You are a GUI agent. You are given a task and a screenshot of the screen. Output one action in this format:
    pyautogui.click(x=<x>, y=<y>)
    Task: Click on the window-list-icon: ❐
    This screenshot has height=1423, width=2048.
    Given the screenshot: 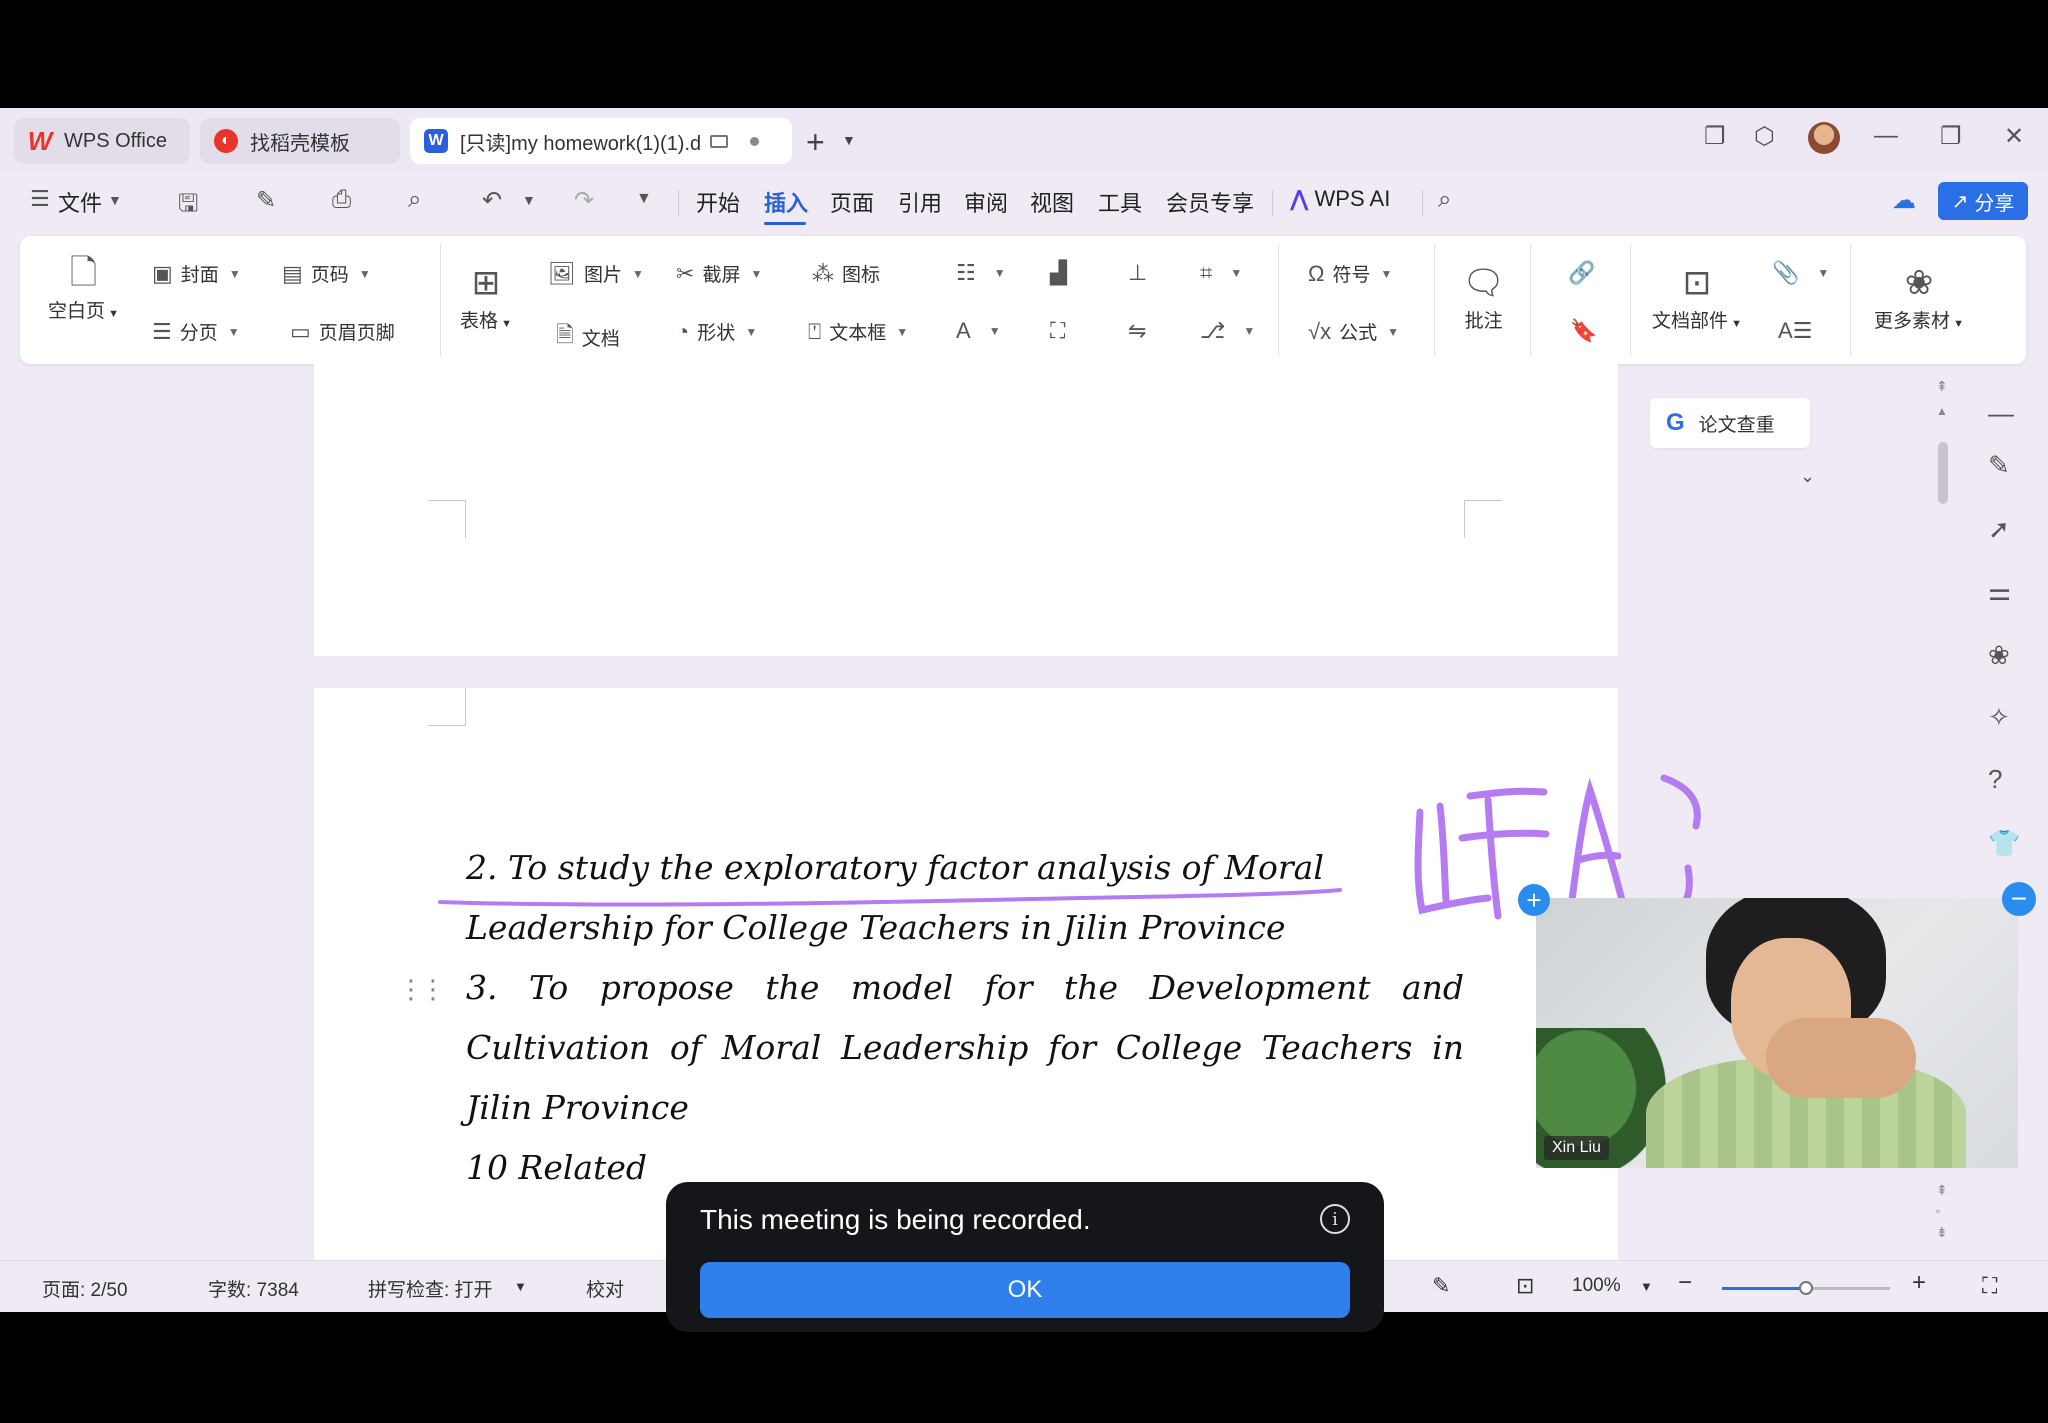 What is the action you would take?
    pyautogui.click(x=1715, y=136)
    